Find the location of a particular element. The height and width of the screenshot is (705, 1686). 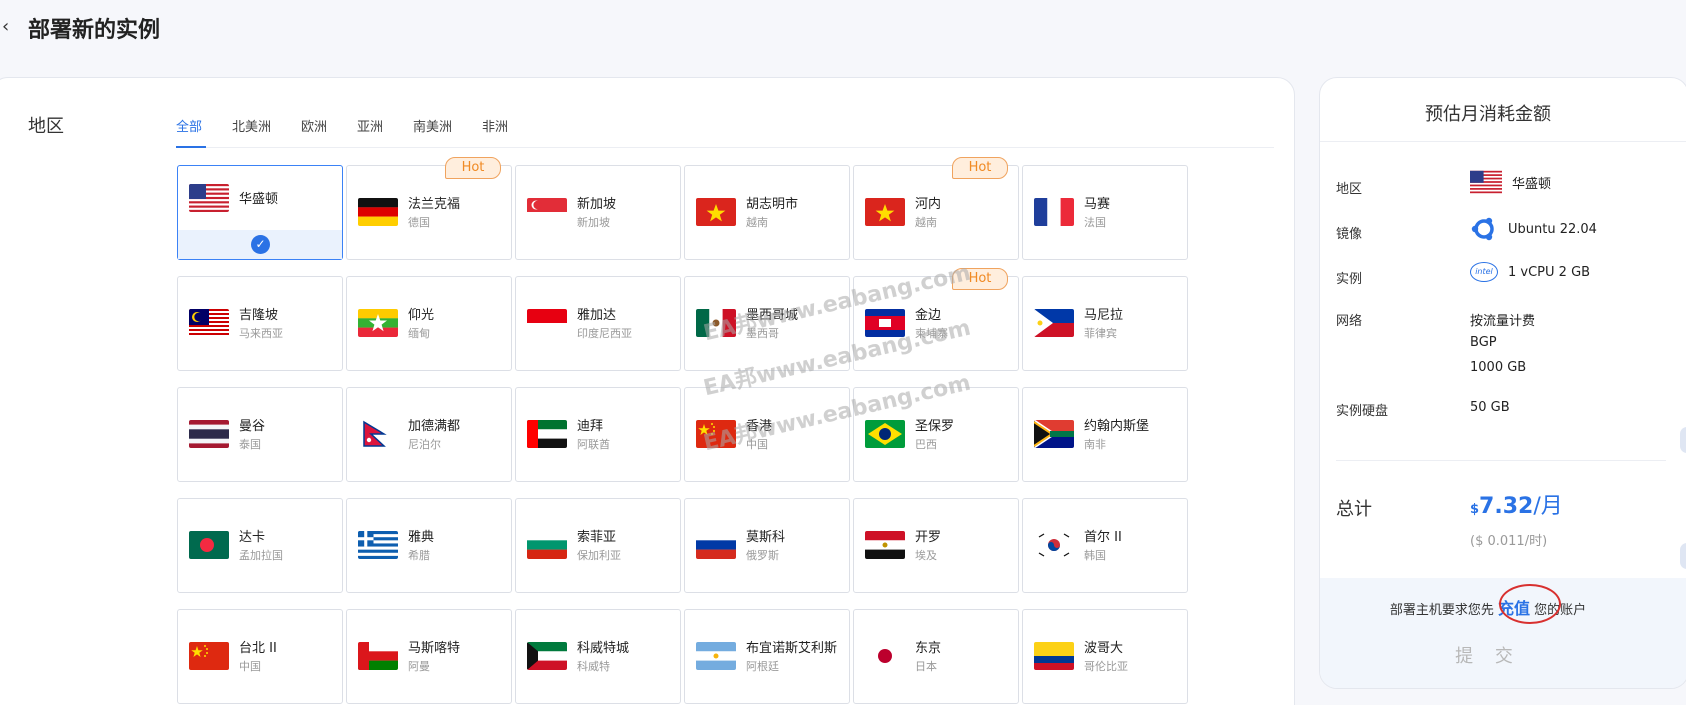

back-chevron-icon: ‹ is located at coordinates (5, 26).